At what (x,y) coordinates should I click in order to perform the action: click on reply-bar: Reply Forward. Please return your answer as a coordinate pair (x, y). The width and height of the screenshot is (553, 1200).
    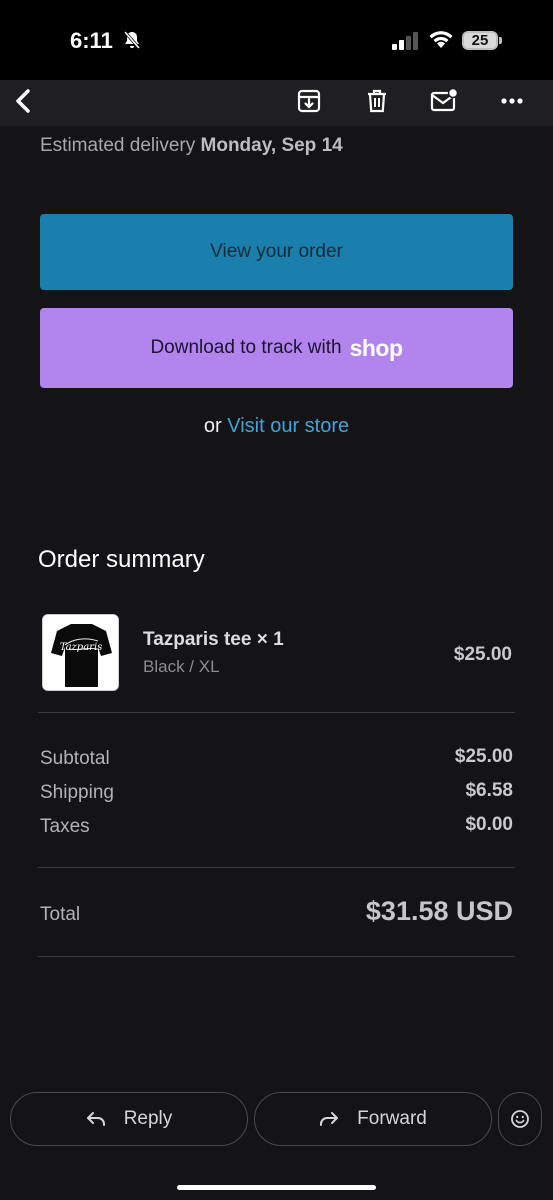
    Looking at the image, I should click on (276, 1145).